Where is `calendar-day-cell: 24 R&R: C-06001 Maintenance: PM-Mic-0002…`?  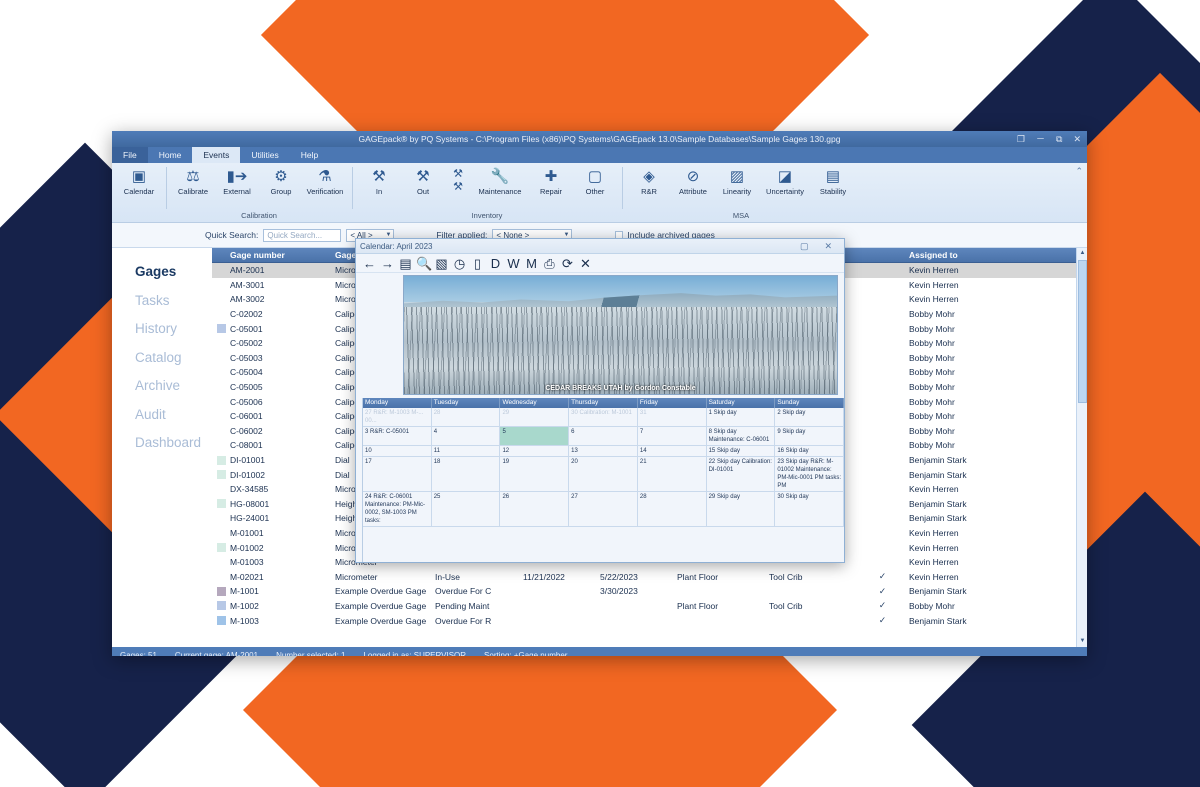
calendar-day-cell: 24 R&R: C-06001 Maintenance: PM-Mic-0002… is located at coordinates (397, 509).